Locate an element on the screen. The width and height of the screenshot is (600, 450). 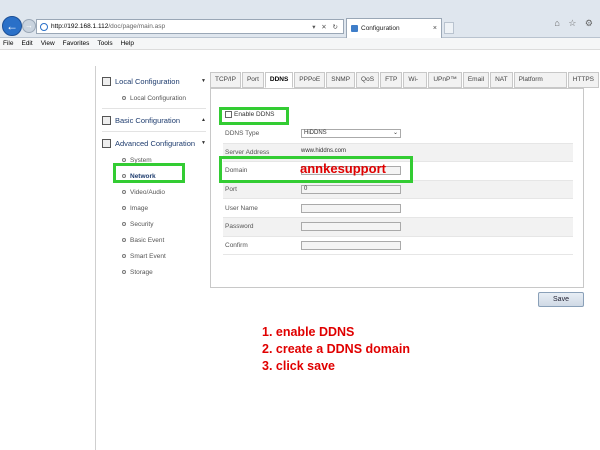
menu-bar: File Edit View Favorites Tools Help is located at coordinates (300, 44).